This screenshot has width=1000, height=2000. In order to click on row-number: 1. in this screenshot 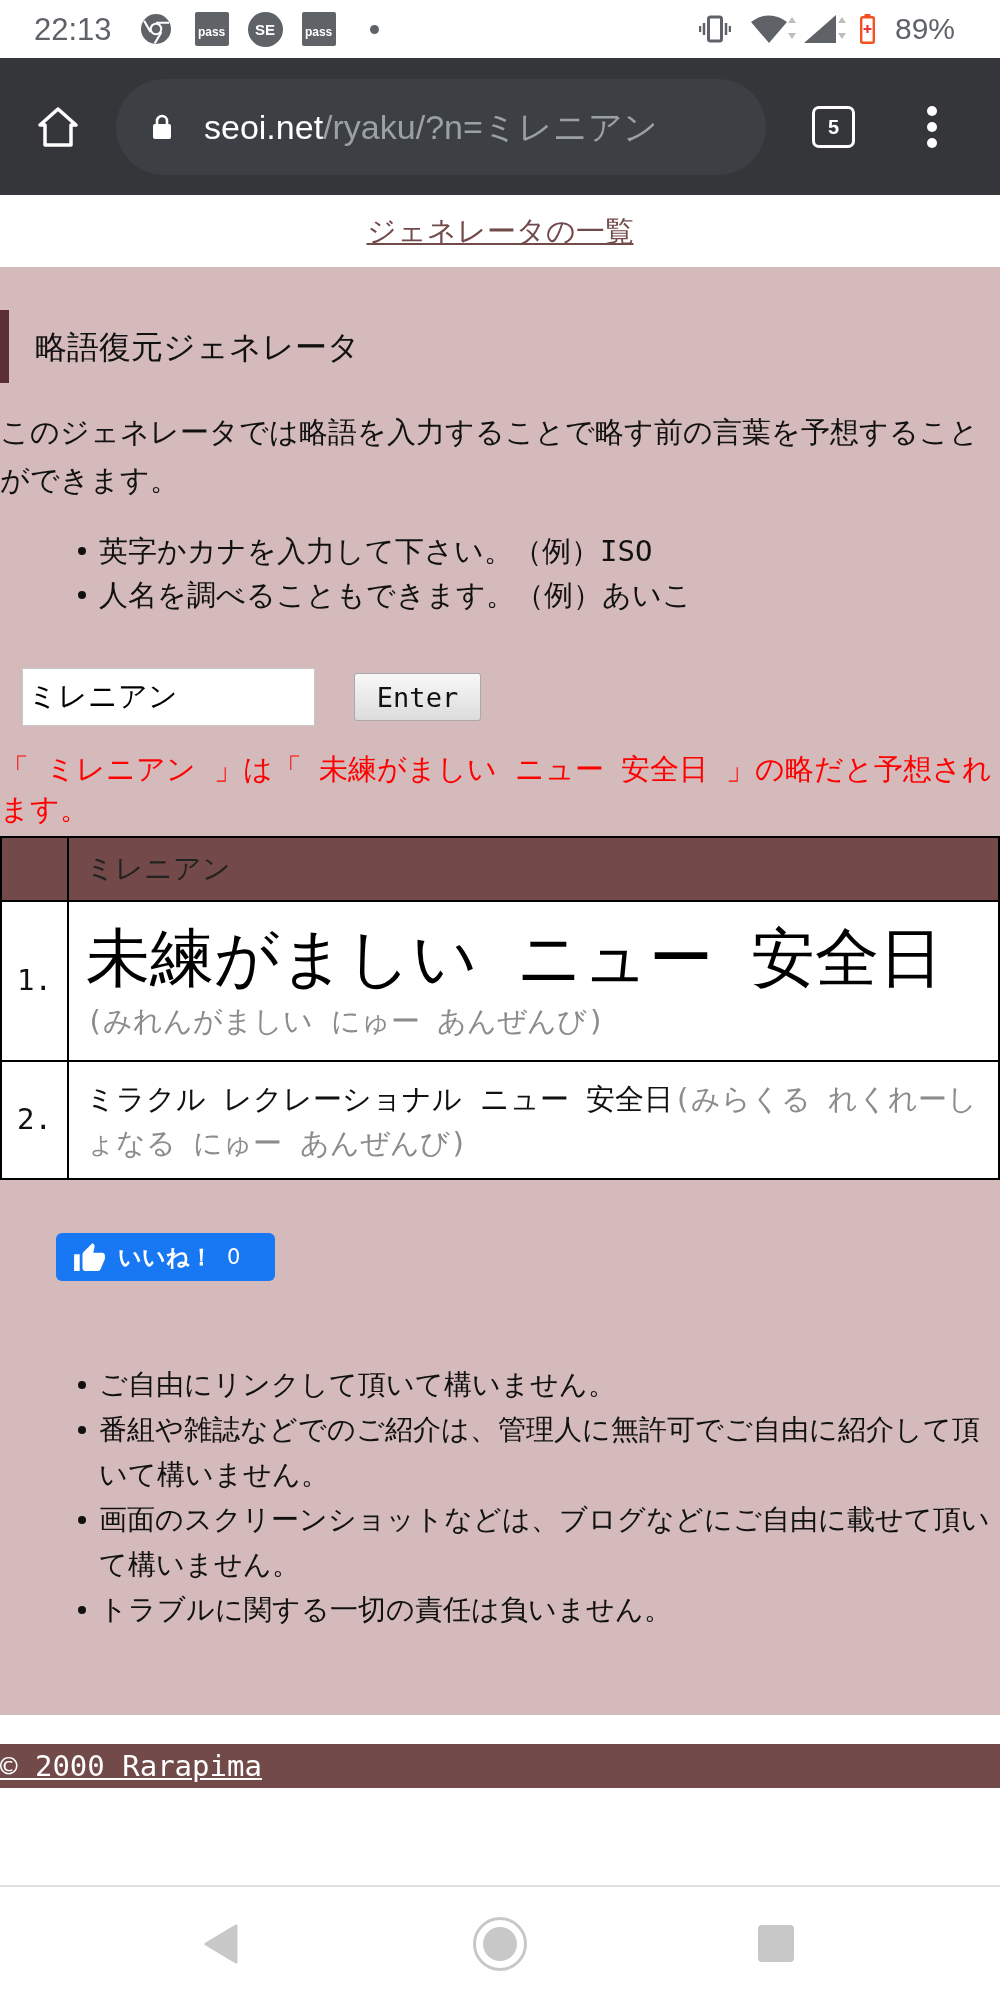, I will do `click(34, 981)`.